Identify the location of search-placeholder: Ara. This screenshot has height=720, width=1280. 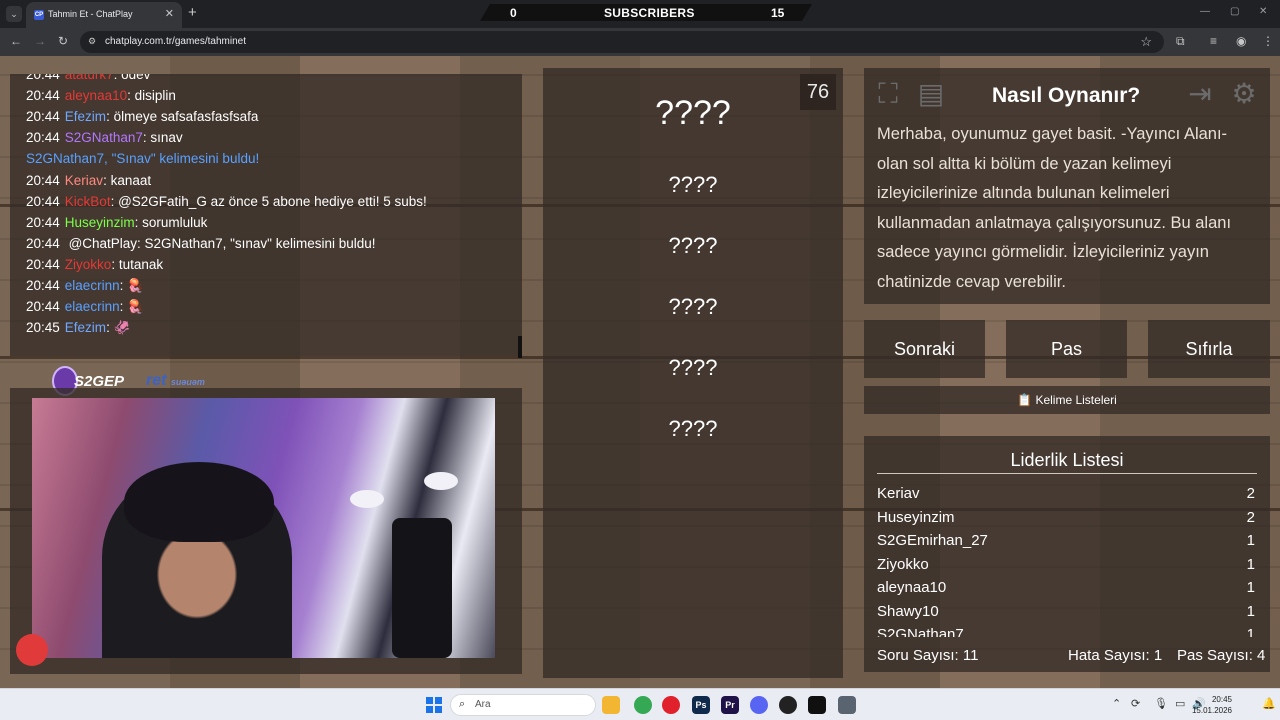
(483, 704).